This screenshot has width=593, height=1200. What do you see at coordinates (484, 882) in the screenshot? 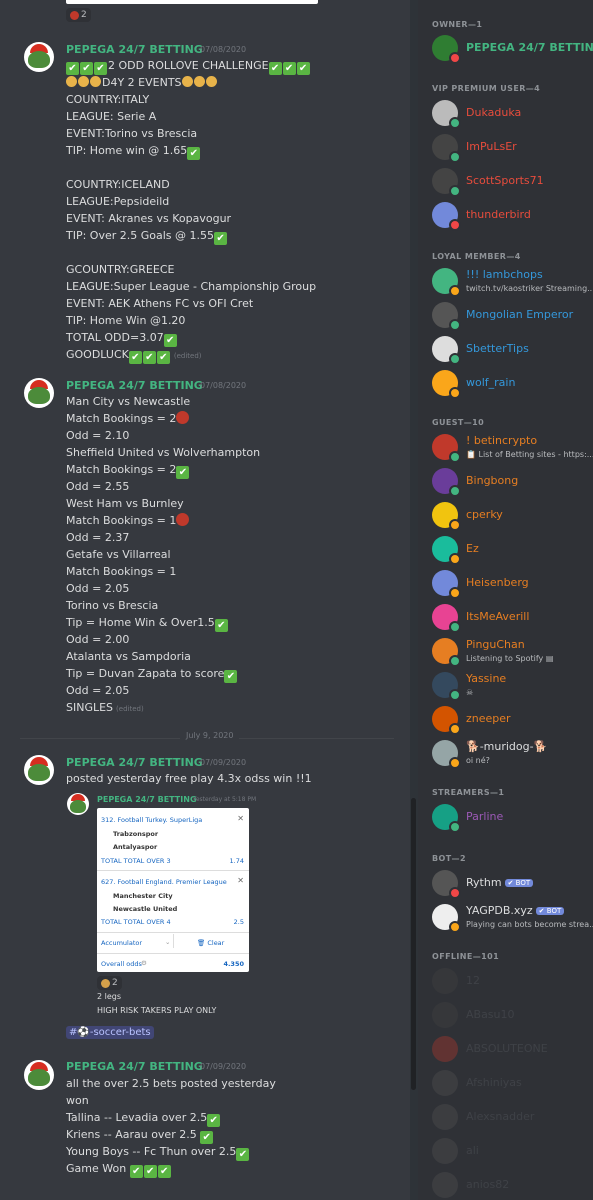
I see `member-name-text: Rythm` at bounding box center [484, 882].